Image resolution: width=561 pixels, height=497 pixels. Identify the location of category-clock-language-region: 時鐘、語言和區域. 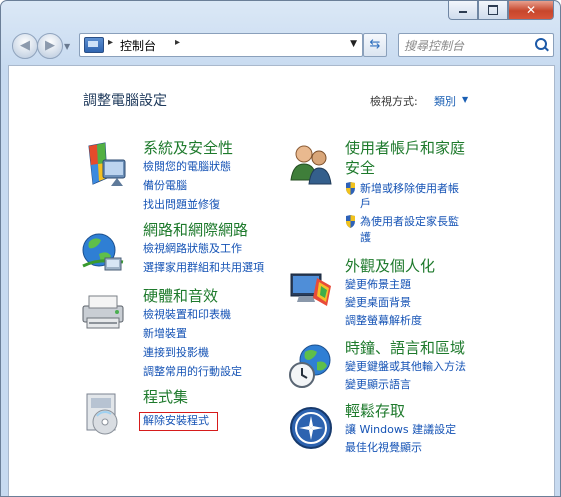
(405, 348).